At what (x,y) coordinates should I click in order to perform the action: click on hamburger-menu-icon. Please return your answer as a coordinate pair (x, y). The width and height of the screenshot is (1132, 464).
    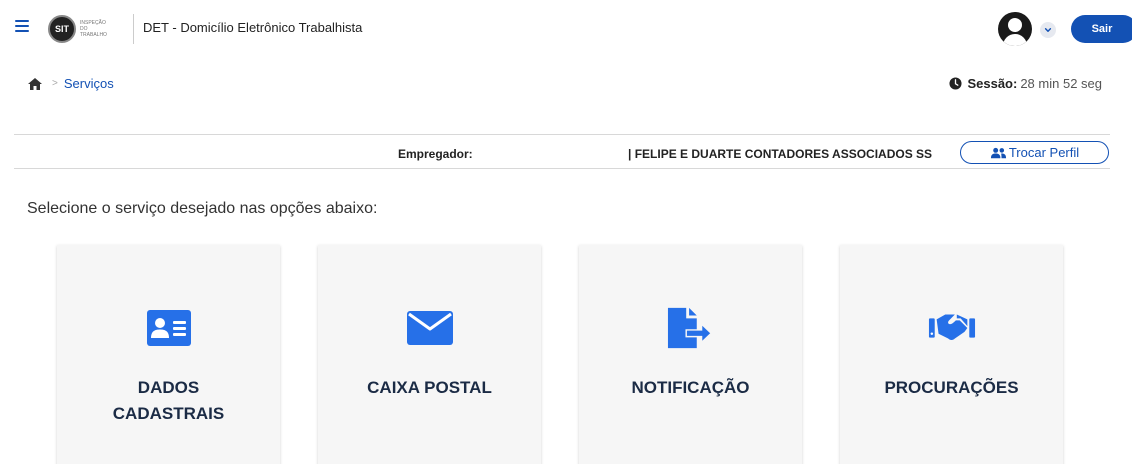
    Looking at the image, I should click on (22, 27).